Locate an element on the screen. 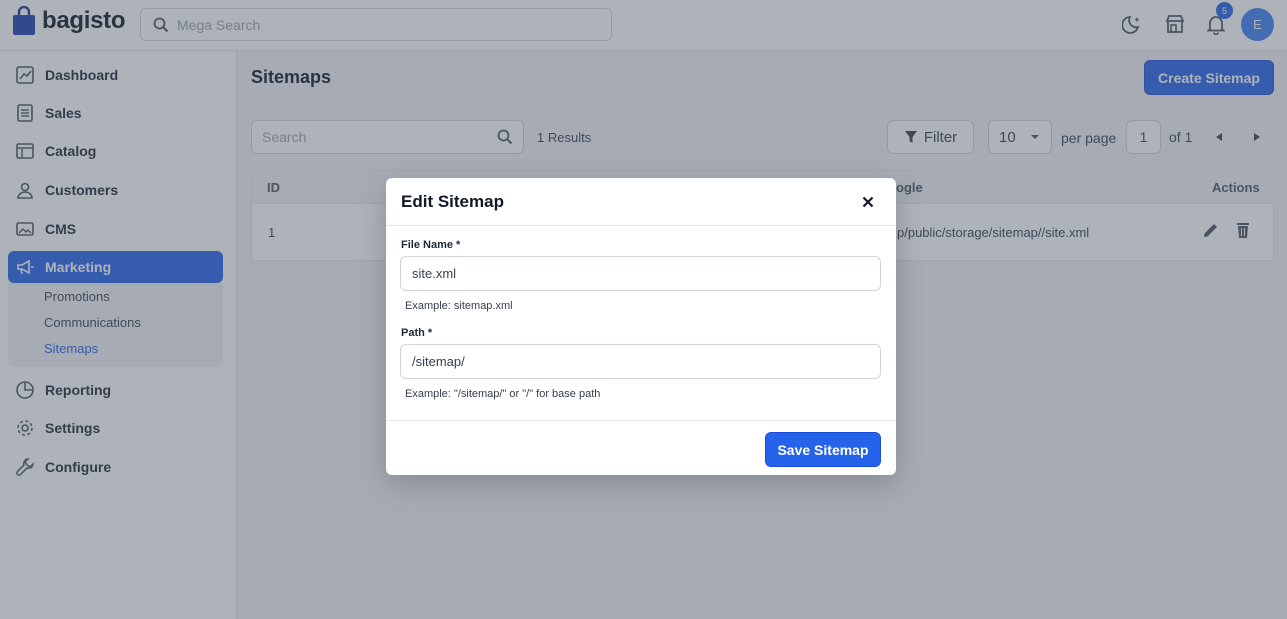 The image size is (1287, 619). path-label: Path * is located at coordinates (417, 333).